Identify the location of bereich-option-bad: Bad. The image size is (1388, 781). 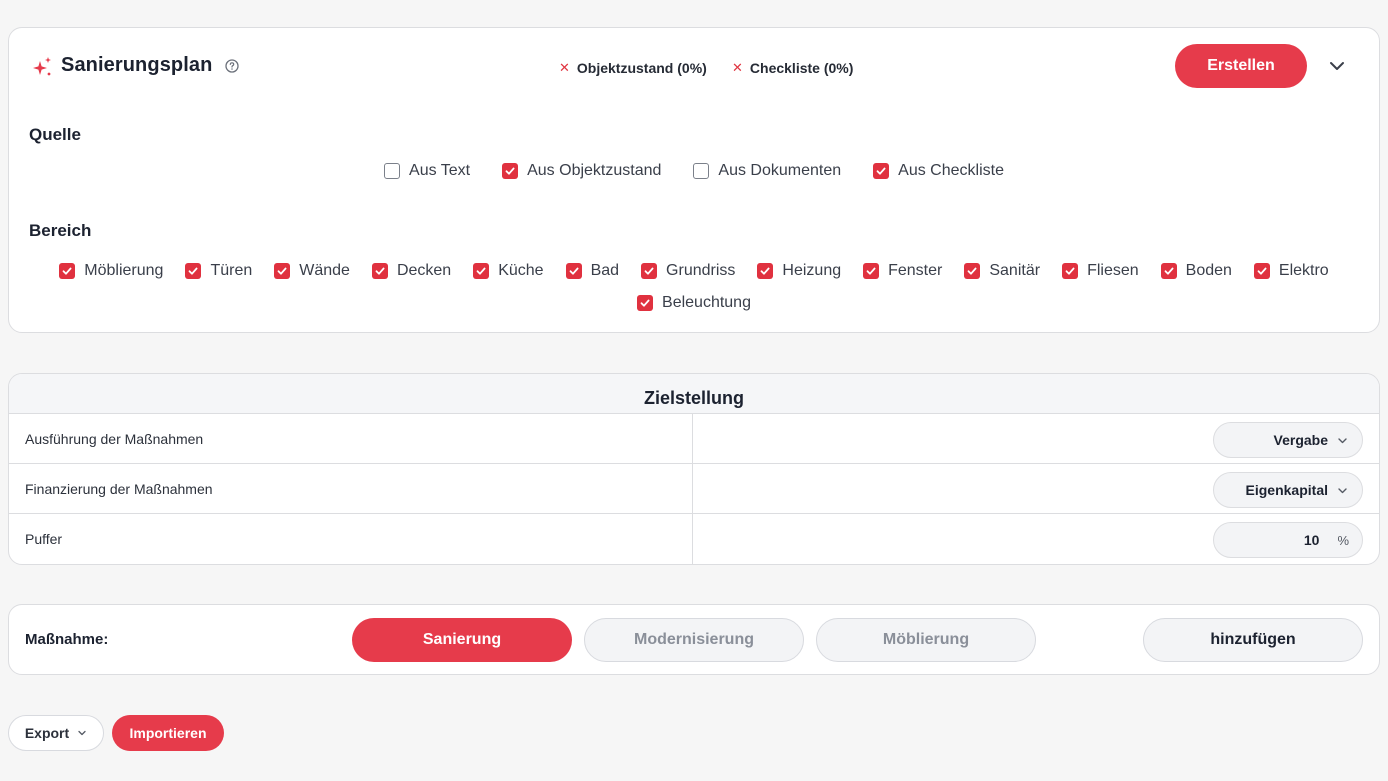
(592, 271).